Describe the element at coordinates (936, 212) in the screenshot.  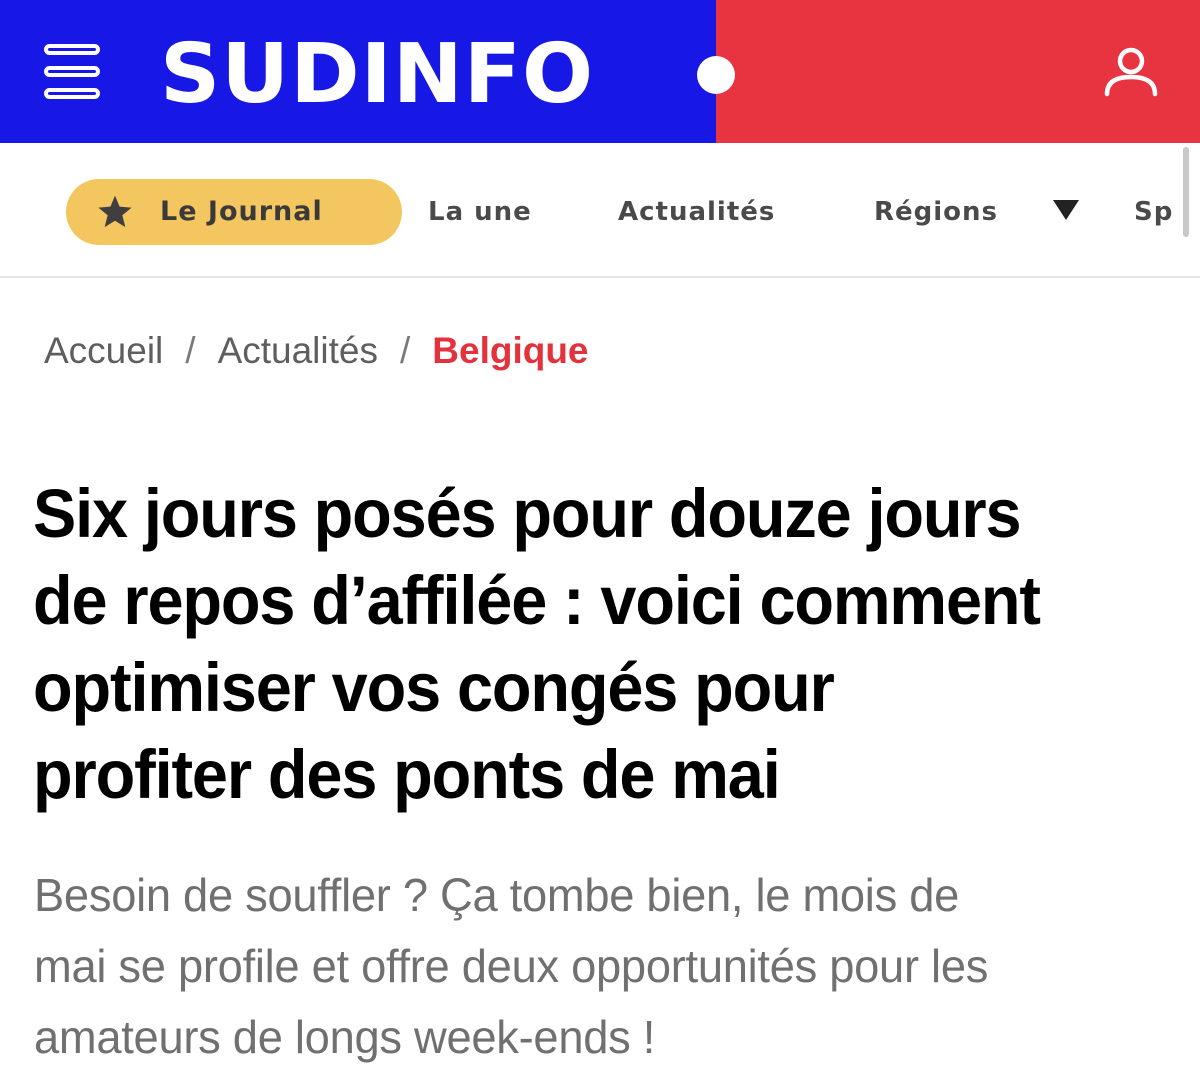
I see `nav-item-regions: Régions` at that location.